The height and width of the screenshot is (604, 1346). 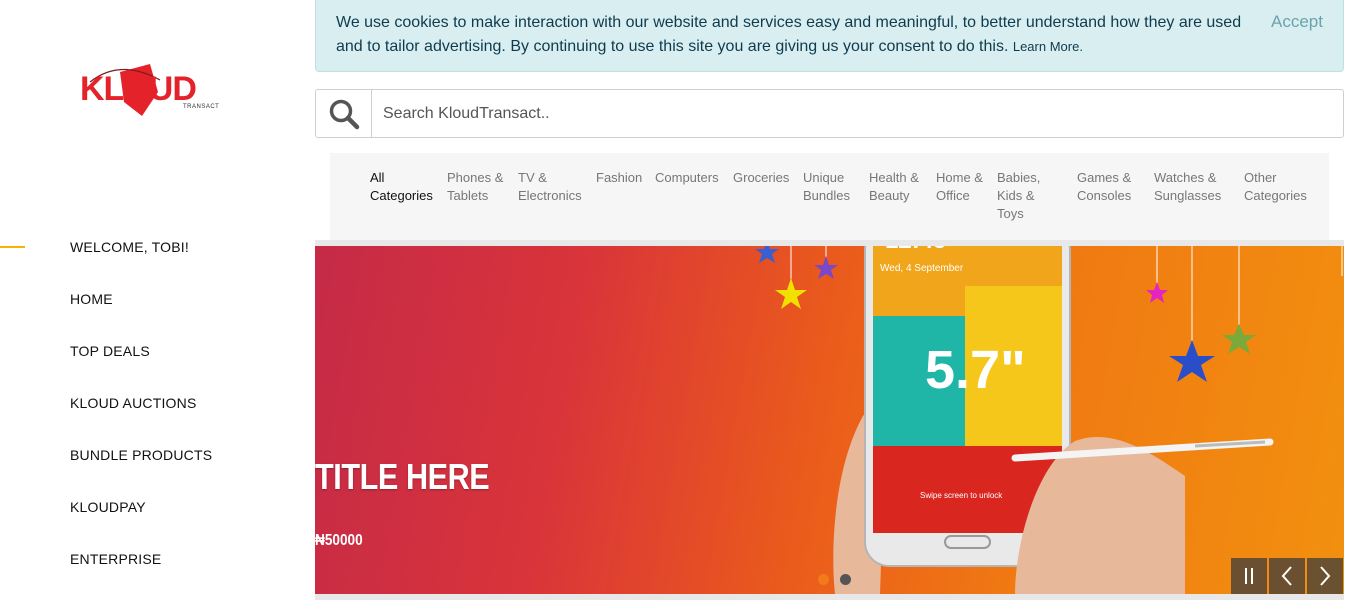 I want to click on category-groceries: Groceries, so click(x=766, y=178).